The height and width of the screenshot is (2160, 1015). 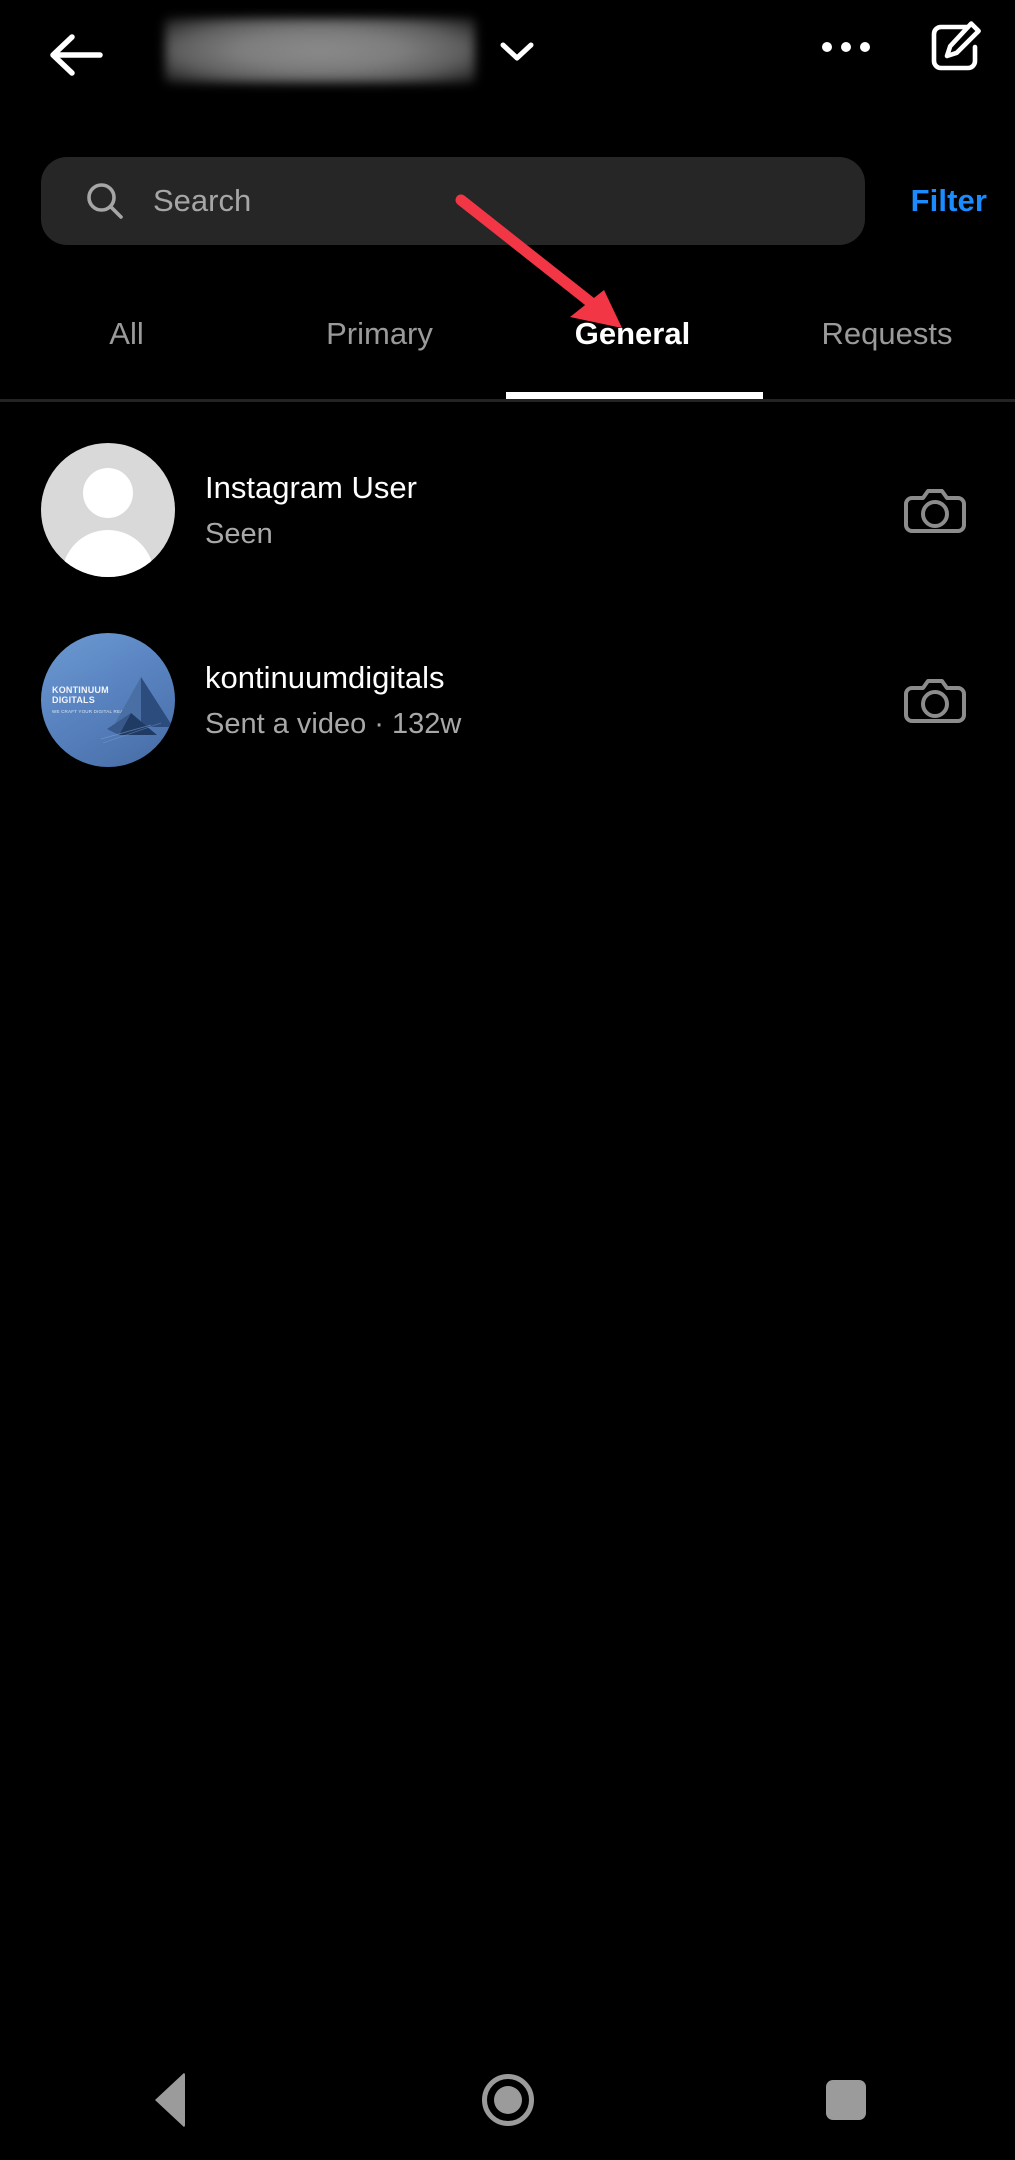 I want to click on inbox-tabs: All Primary General Requests, so click(x=507, y=351).